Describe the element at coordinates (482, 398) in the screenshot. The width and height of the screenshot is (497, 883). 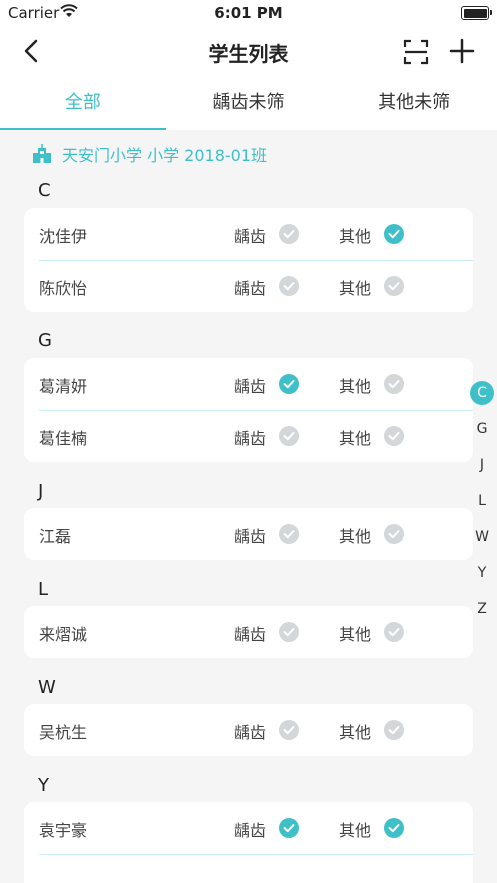
I see `index-letter-c: C` at that location.